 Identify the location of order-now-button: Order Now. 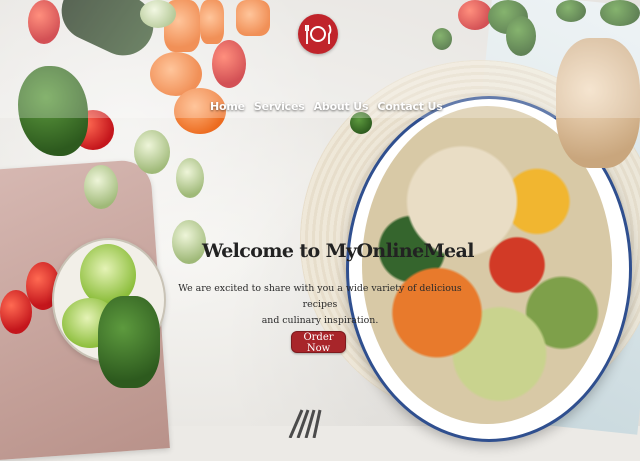
(318, 342).